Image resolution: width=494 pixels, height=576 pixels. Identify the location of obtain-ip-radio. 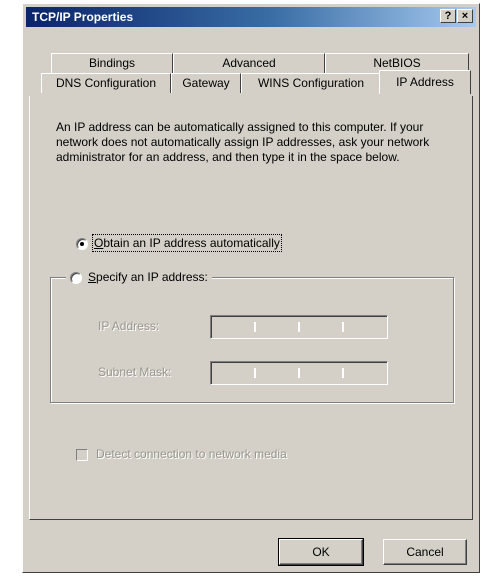
(82, 244).